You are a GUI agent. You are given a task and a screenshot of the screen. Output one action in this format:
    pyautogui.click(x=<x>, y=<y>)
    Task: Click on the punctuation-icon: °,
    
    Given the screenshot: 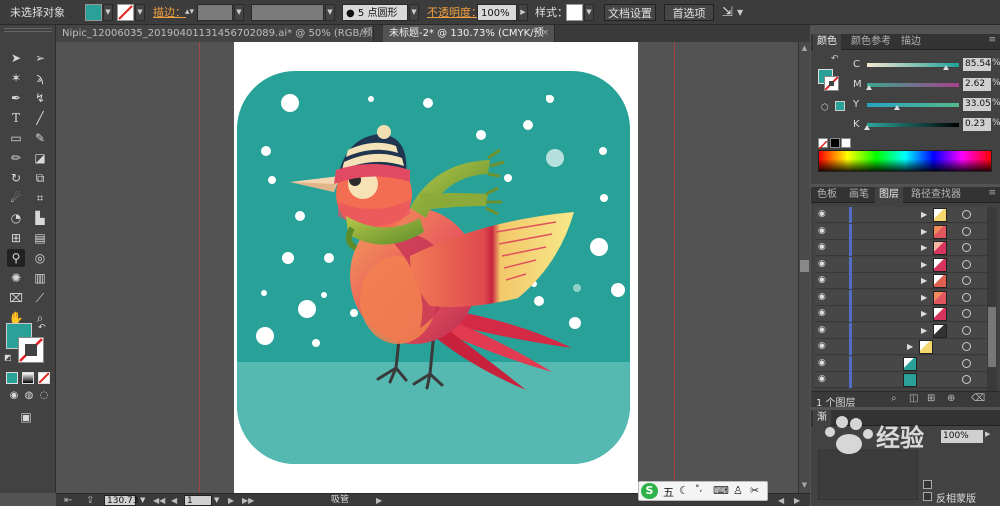 What is the action you would take?
    pyautogui.click(x=698, y=489)
    